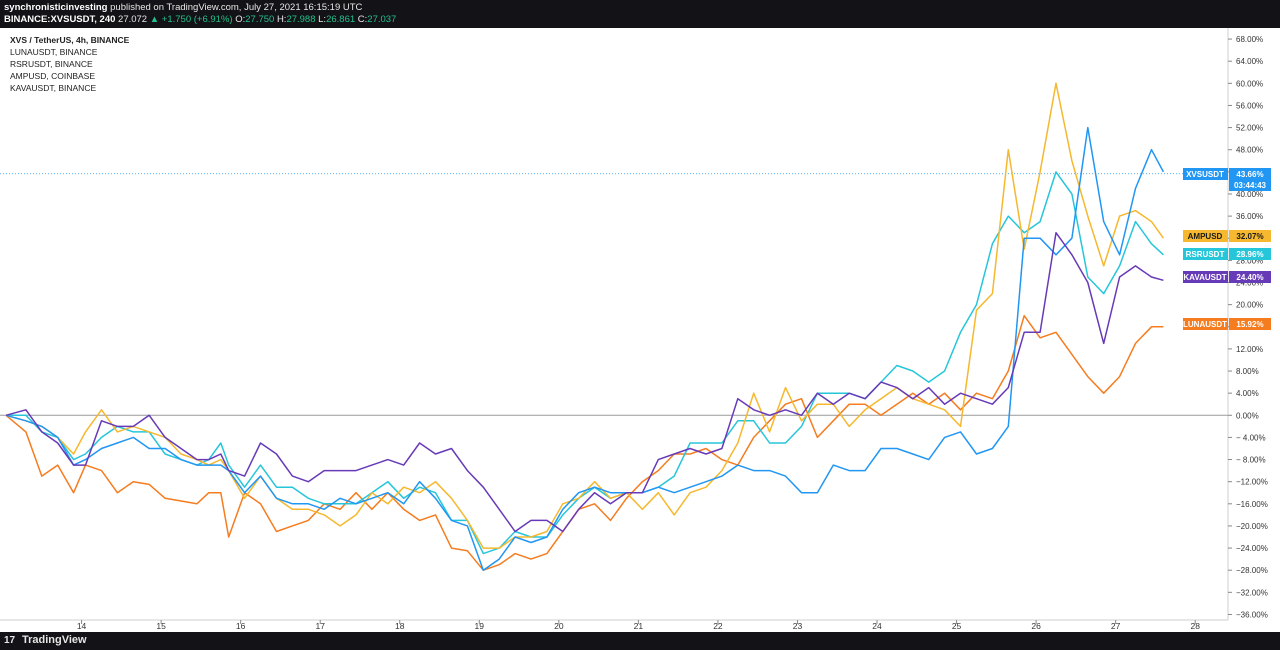 Image resolution: width=1280 pixels, height=650 pixels. Describe the element at coordinates (1249, 277) in the screenshot. I see `badge-value-text: 24.40%` at that location.